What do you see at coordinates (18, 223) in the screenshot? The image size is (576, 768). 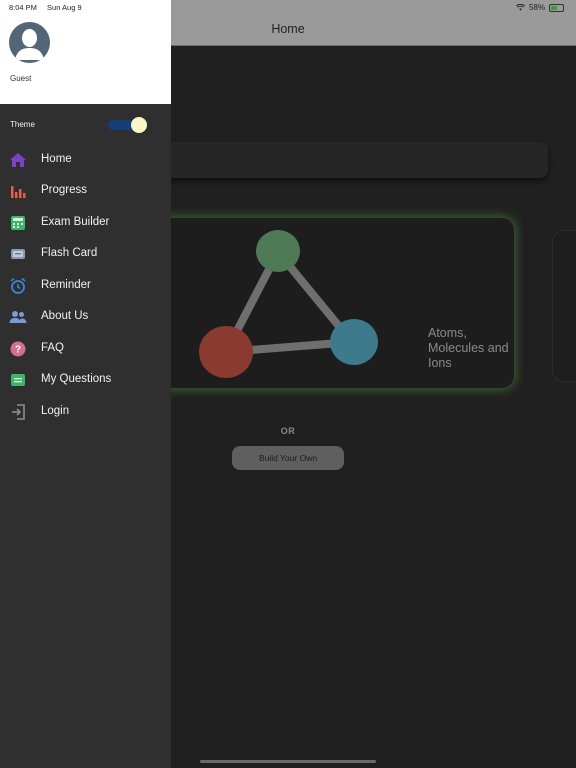 I see `calculator-icon` at bounding box center [18, 223].